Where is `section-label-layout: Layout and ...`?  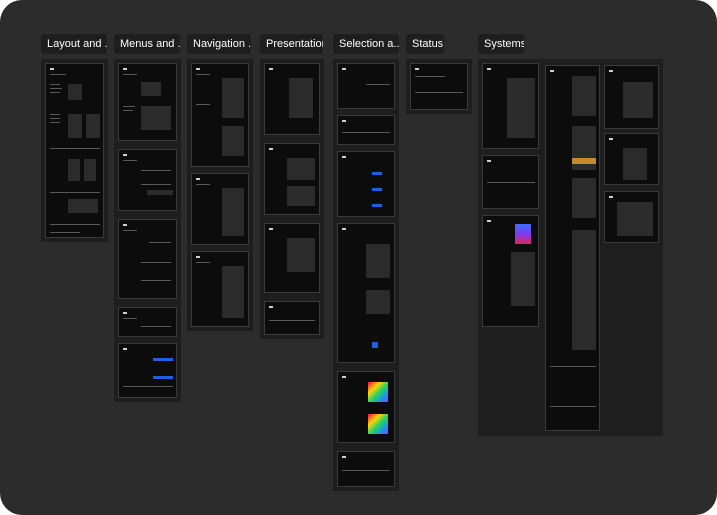 section-label-layout: Layout and ... is located at coordinates (74, 44).